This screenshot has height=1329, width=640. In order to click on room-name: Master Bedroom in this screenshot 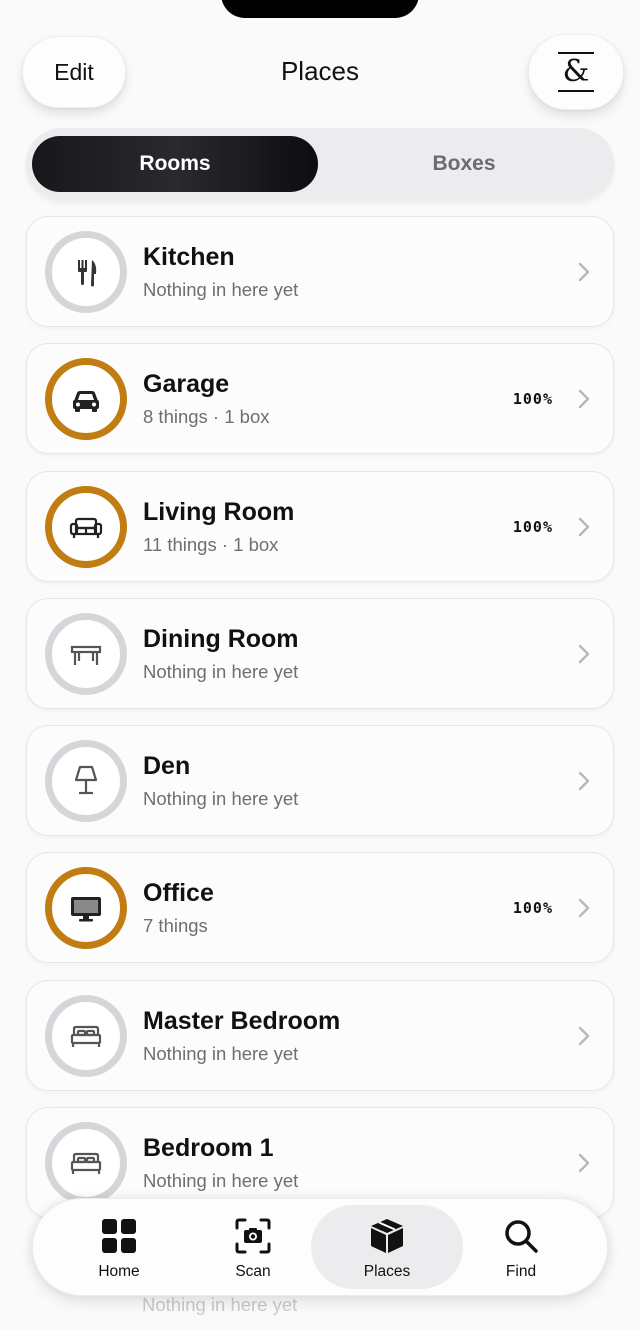, I will do `click(242, 1020)`.